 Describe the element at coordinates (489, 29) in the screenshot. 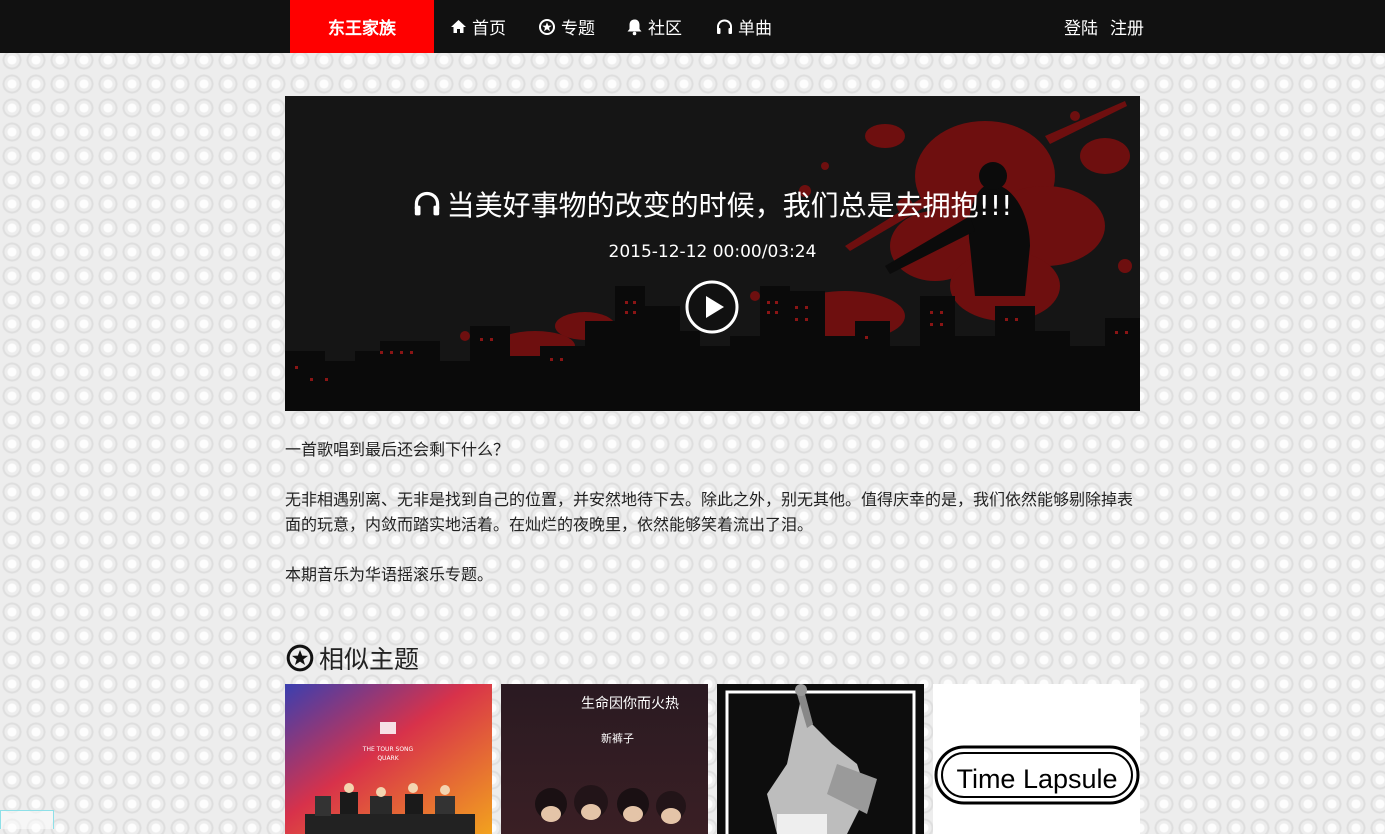

I see `nav-item-label: 首页` at that location.